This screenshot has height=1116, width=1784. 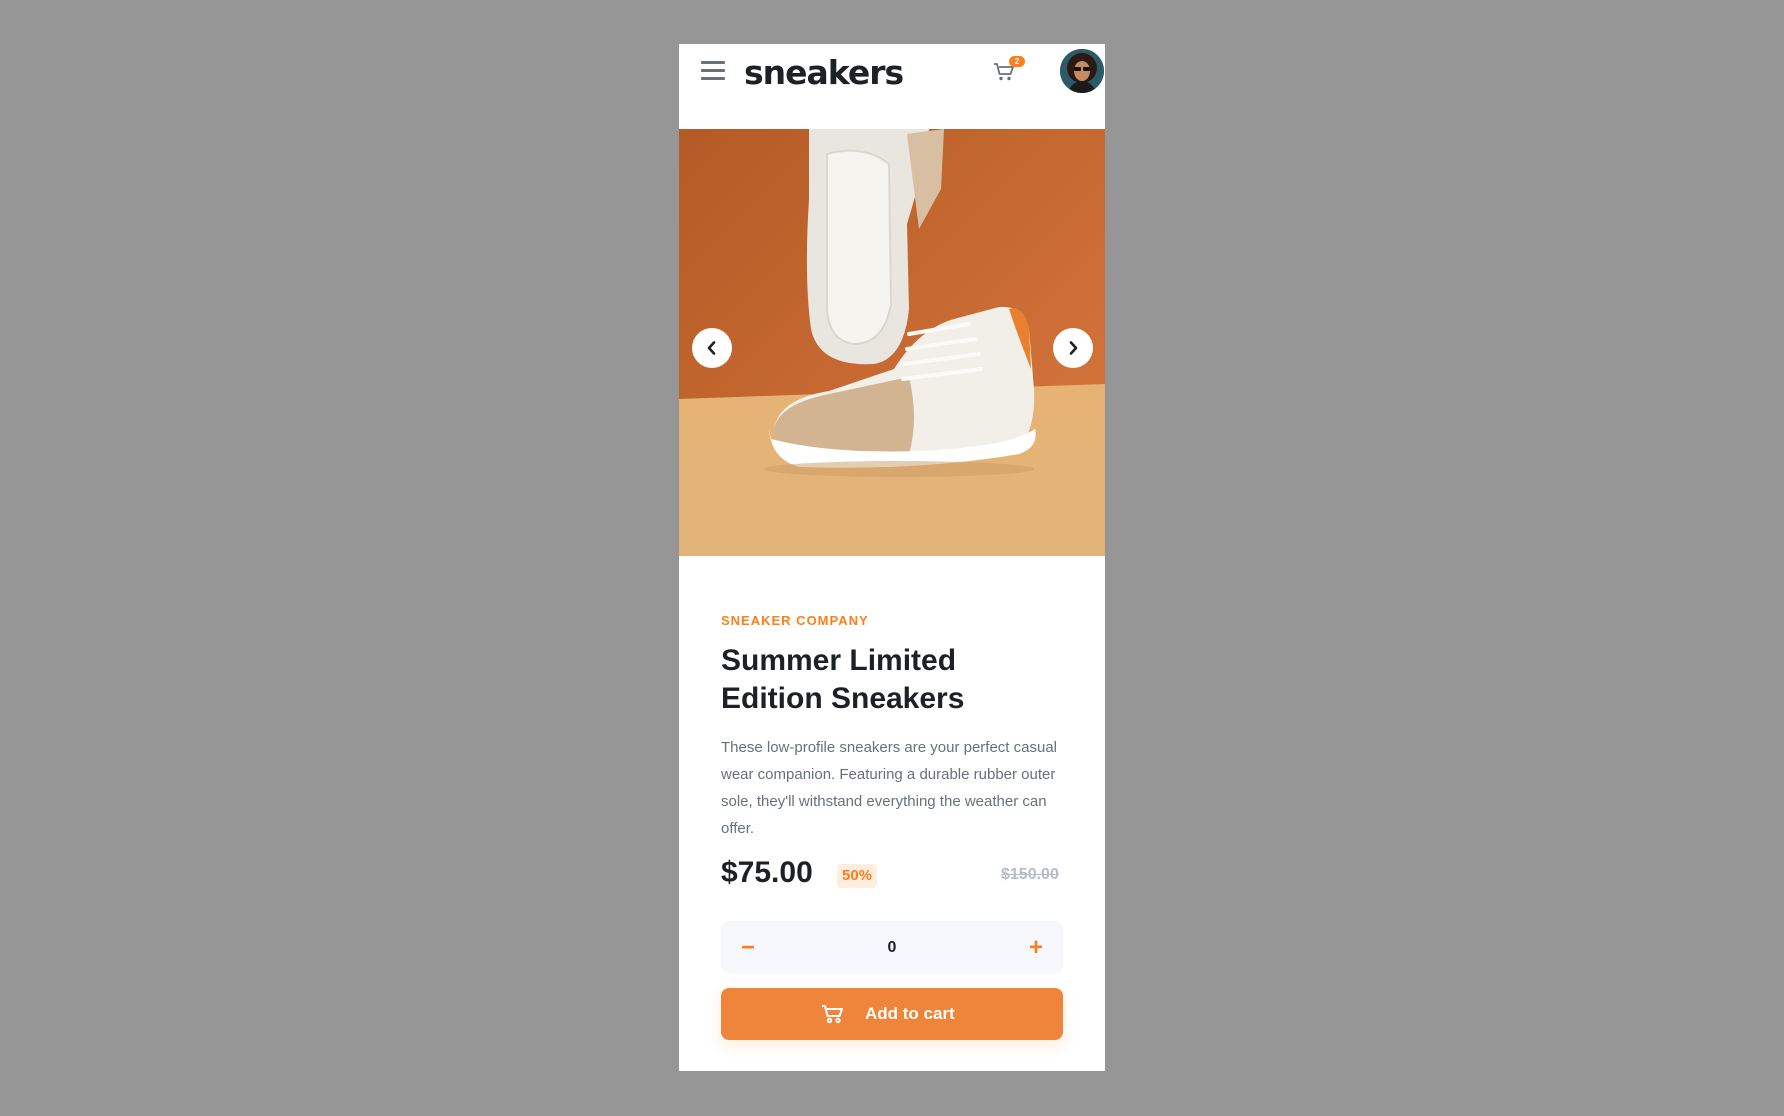 I want to click on discount-badge: 50%, so click(x=857, y=876).